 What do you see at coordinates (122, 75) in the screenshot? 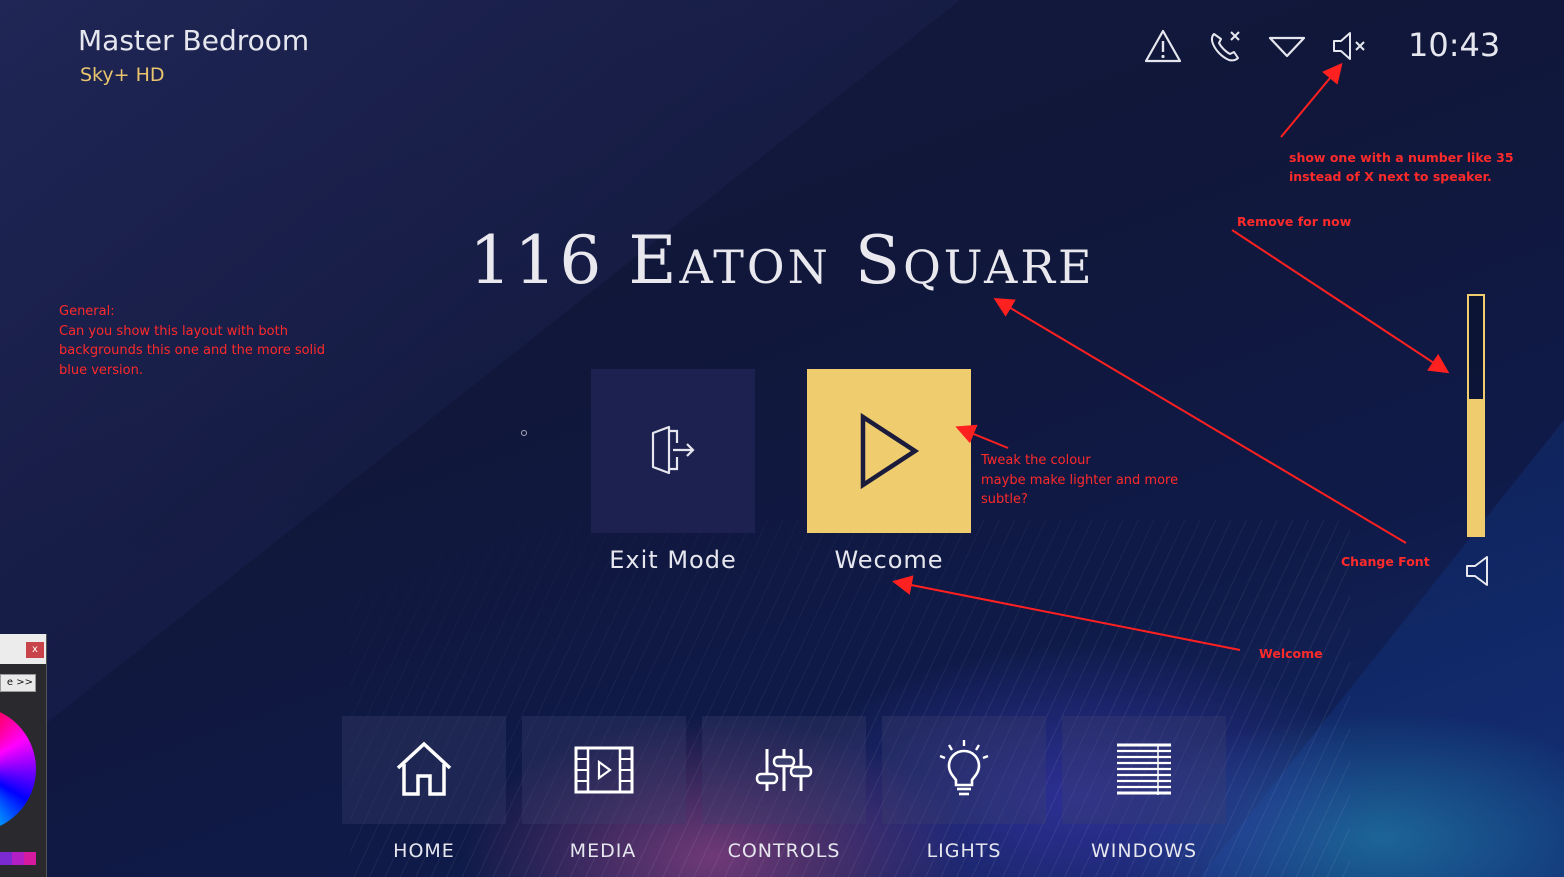
I see `source-title: Sky+ HD` at bounding box center [122, 75].